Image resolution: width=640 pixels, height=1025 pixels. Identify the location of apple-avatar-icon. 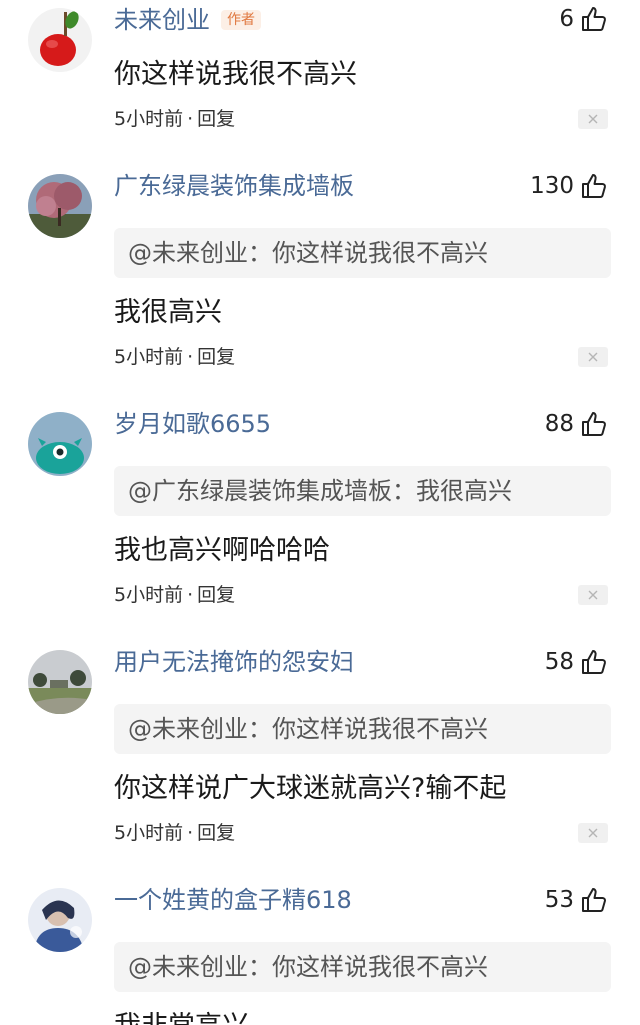
(60, 40).